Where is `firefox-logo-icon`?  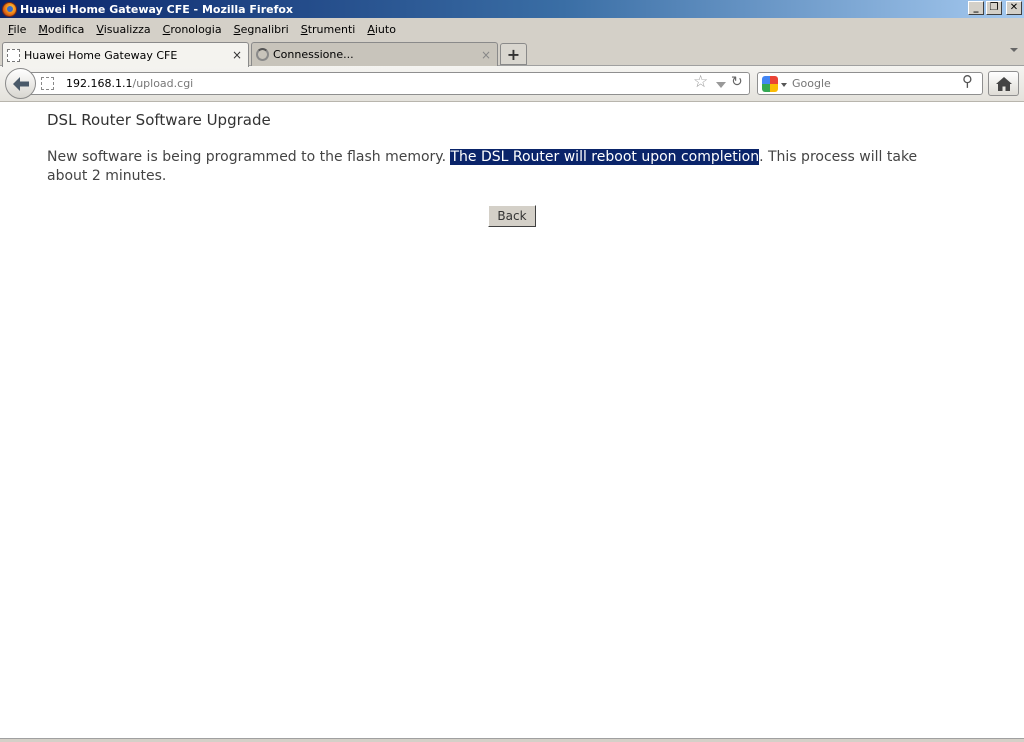 firefox-logo-icon is located at coordinates (9, 9).